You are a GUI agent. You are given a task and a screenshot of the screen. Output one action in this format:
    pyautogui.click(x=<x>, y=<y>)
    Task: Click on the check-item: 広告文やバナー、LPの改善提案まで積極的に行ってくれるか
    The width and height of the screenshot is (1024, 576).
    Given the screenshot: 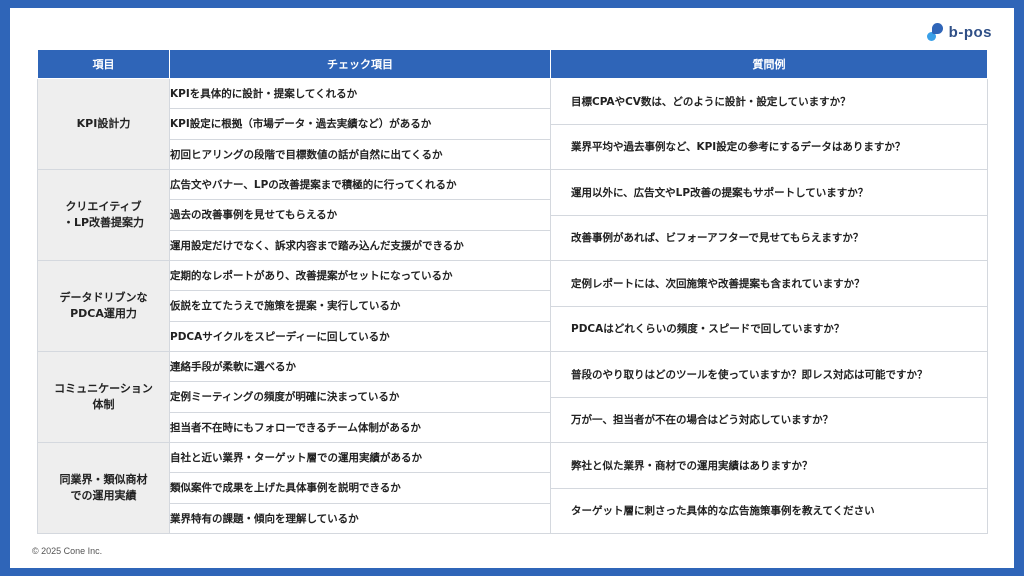 What is the action you would take?
    pyautogui.click(x=360, y=184)
    